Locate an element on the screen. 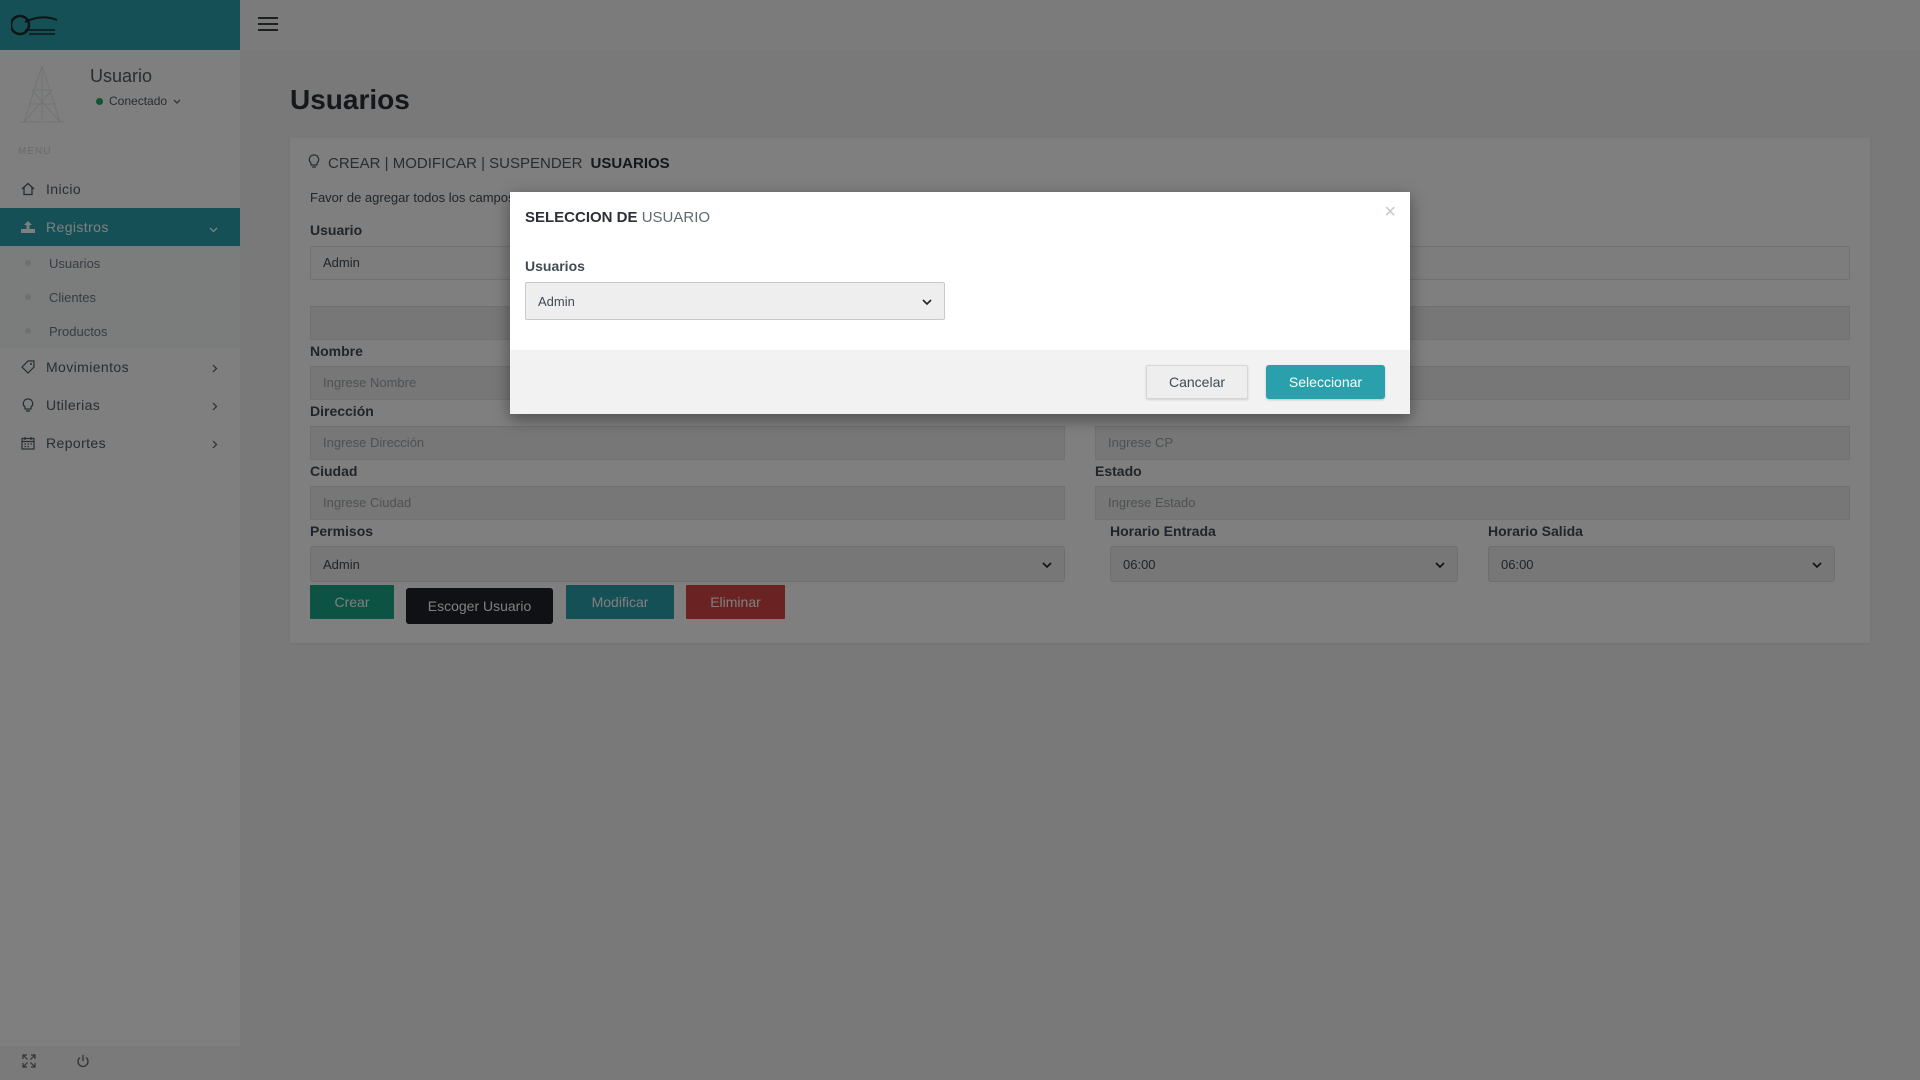  usuarios-select-label: Usuarios is located at coordinates (555, 266).